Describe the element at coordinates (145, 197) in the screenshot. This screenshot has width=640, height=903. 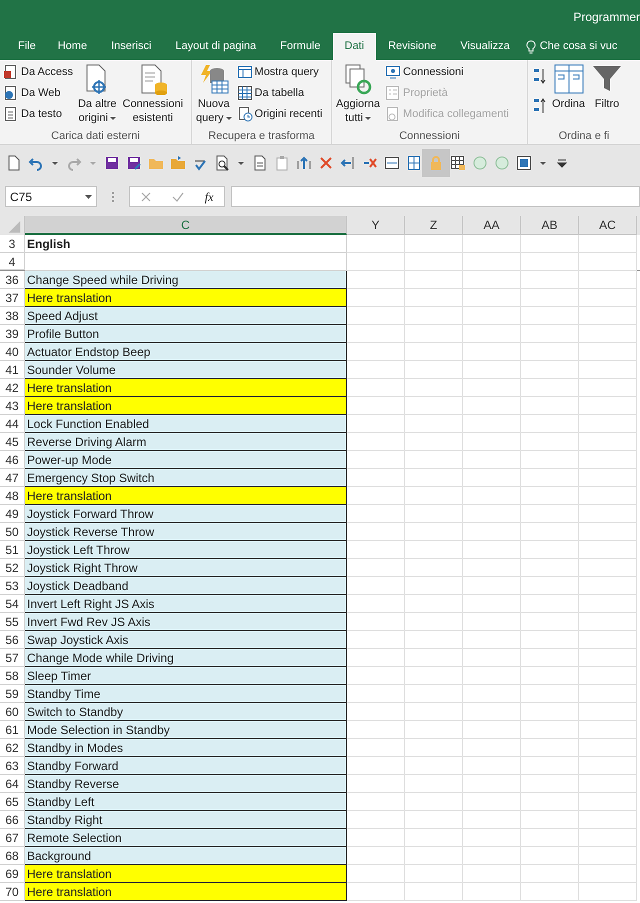
I see `cancel-icon` at that location.